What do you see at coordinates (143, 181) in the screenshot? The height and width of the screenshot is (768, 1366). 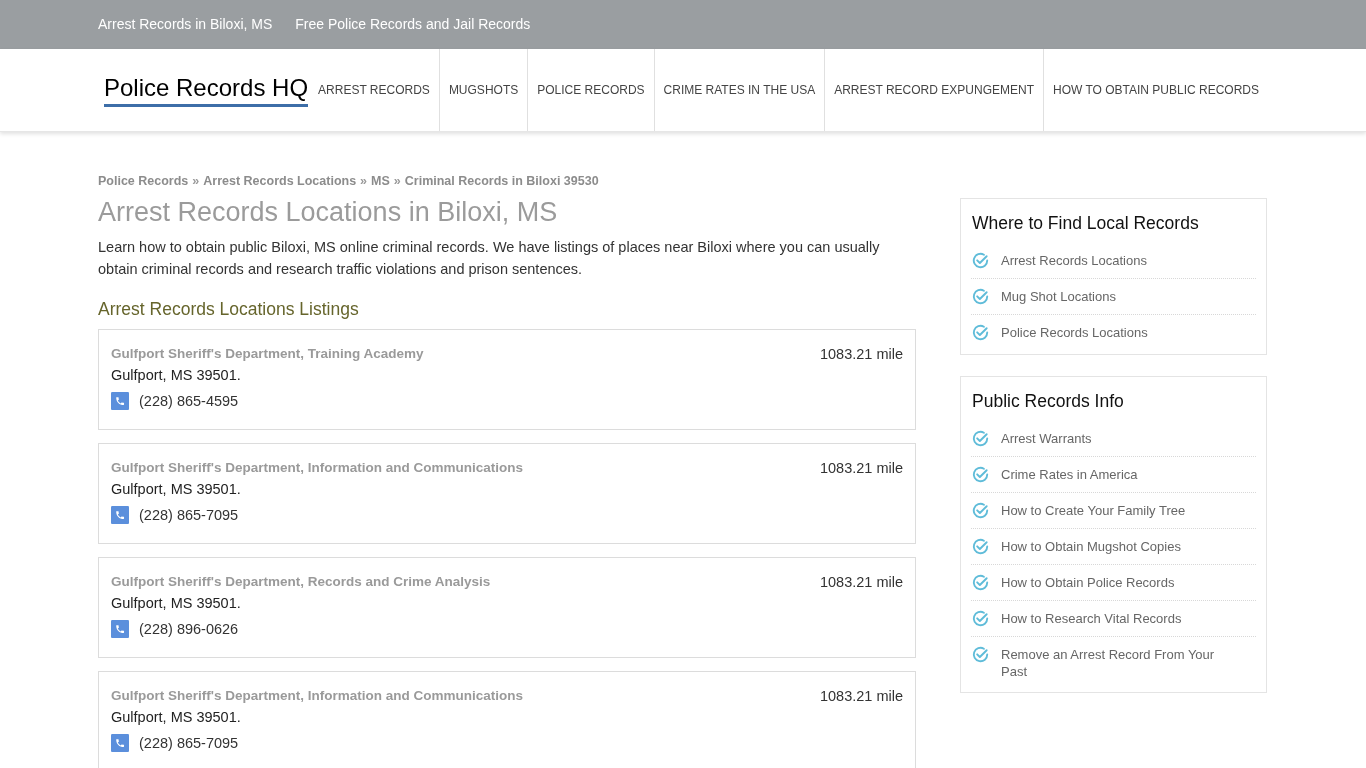 I see `breadcrumb-link: Police Records` at bounding box center [143, 181].